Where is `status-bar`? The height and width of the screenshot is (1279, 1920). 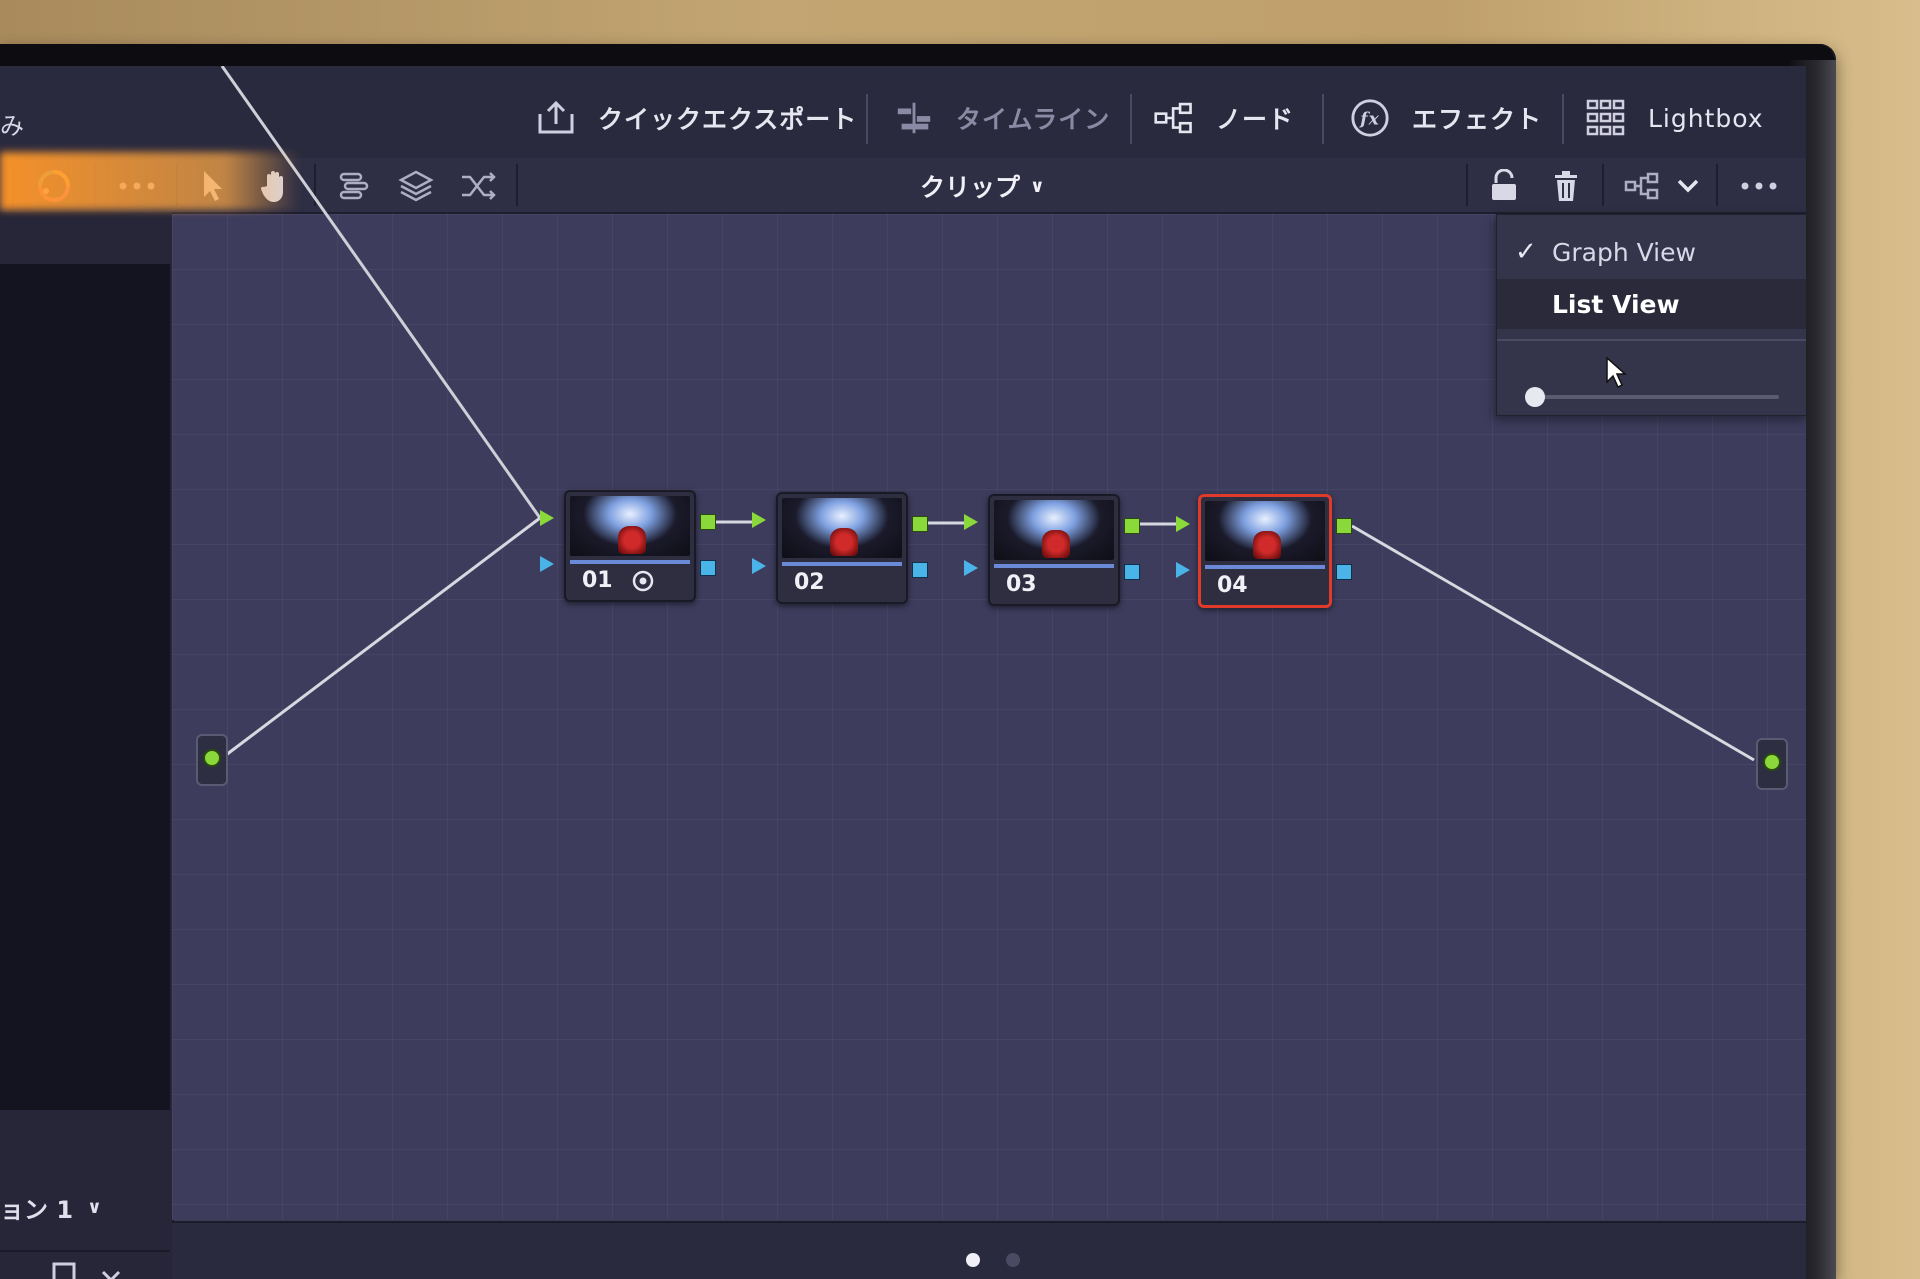
status-bar is located at coordinates (989, 1250).